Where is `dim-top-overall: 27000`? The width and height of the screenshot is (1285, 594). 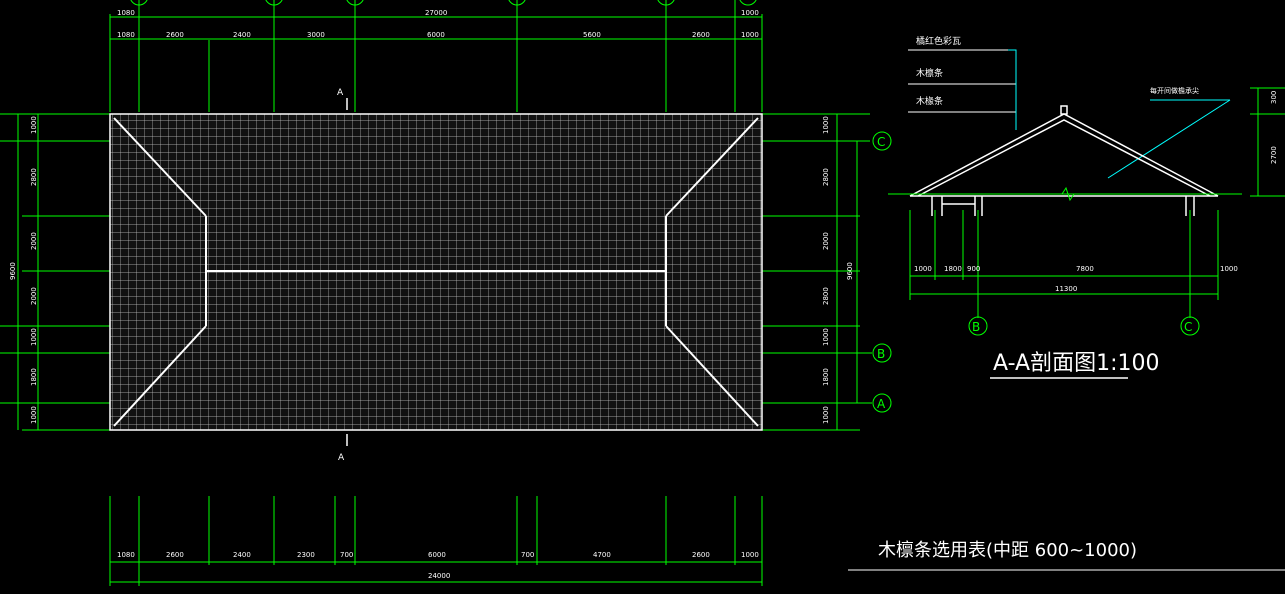
dim-top-overall: 27000 is located at coordinates (436, 13).